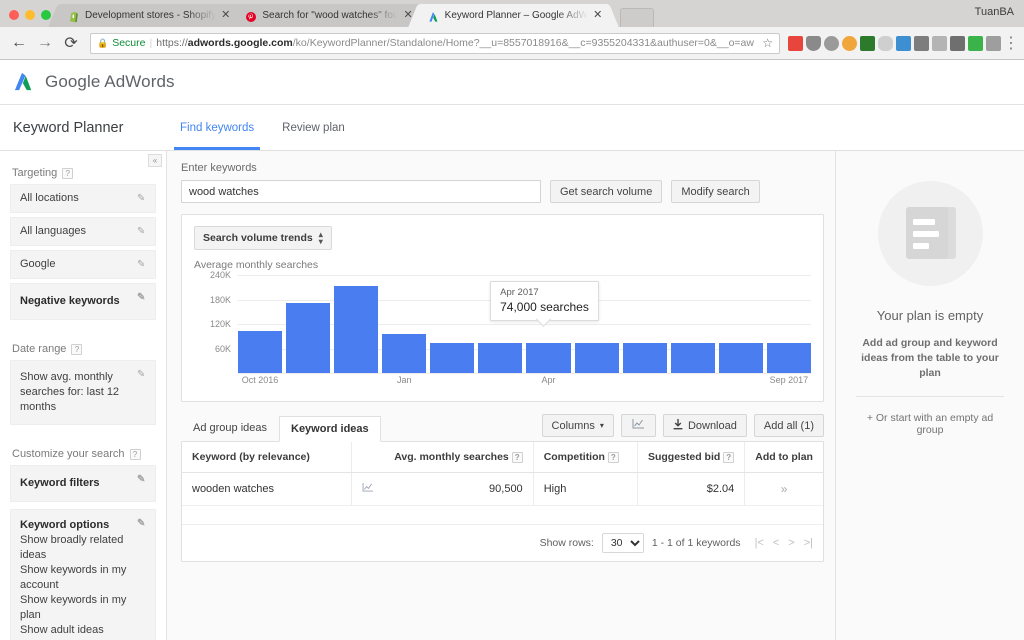  Describe the element at coordinates (795, 43) in the screenshot. I see `calendar-extension-icon` at that location.